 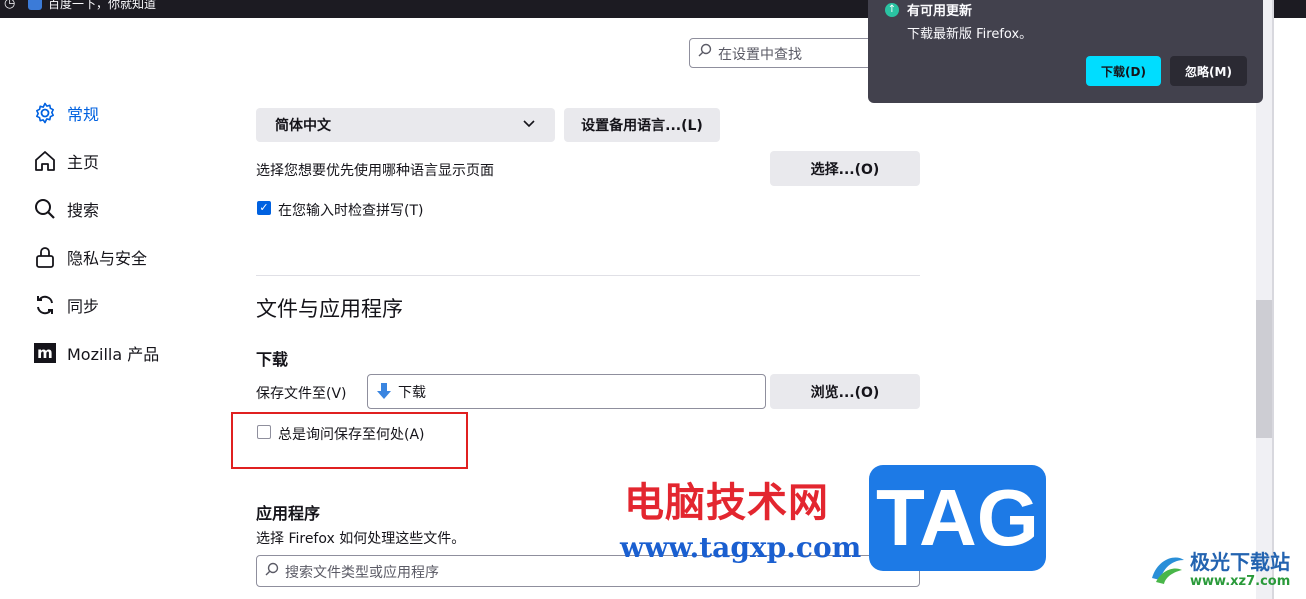 I want to click on save-to-label: 保存文件至(V), so click(x=301, y=394).